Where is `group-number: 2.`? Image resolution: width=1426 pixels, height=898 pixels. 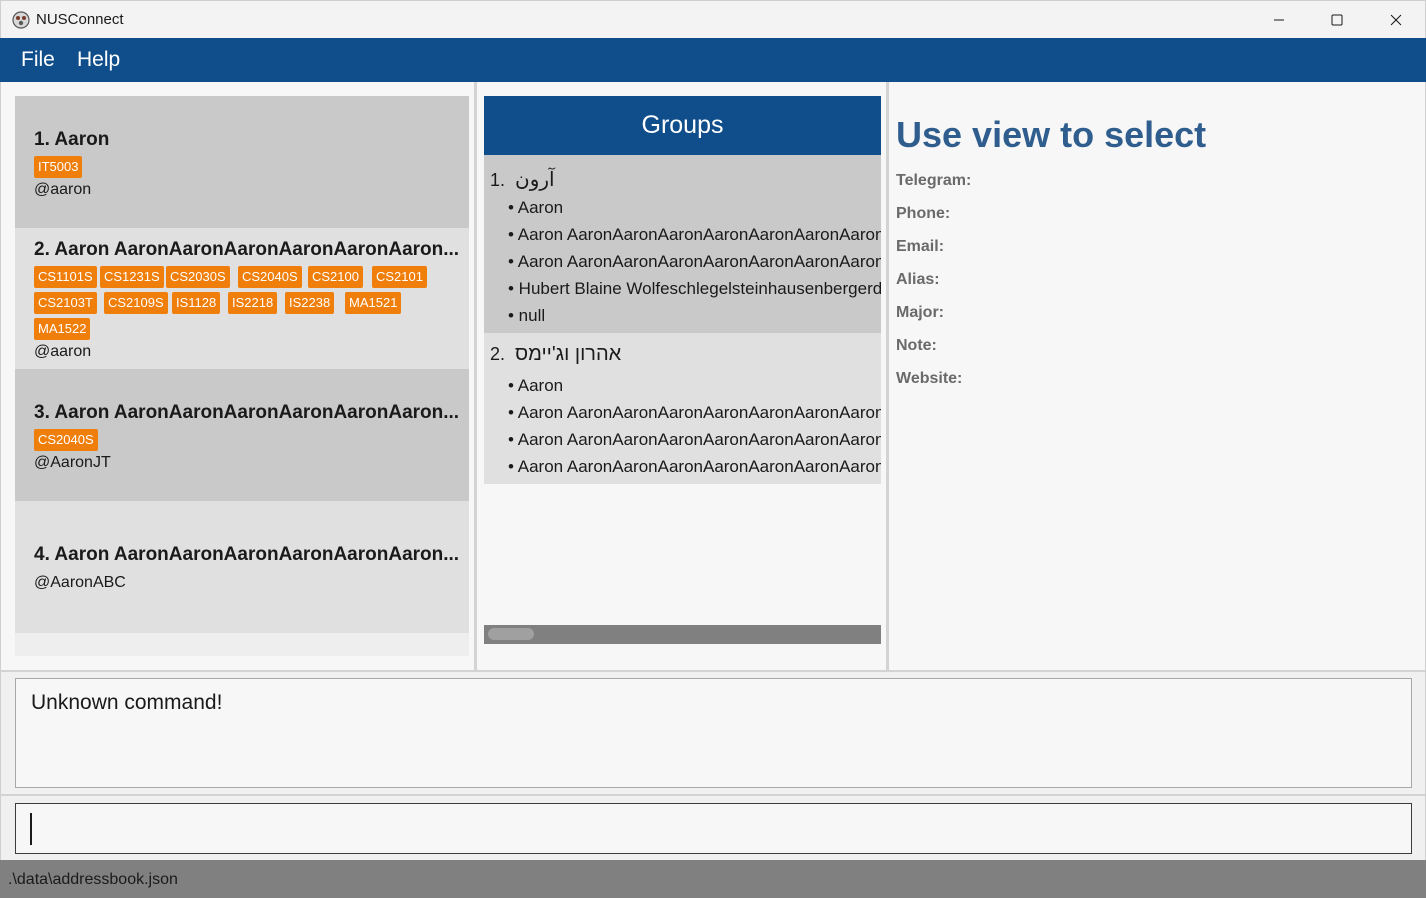
group-number: 2. is located at coordinates (498, 354).